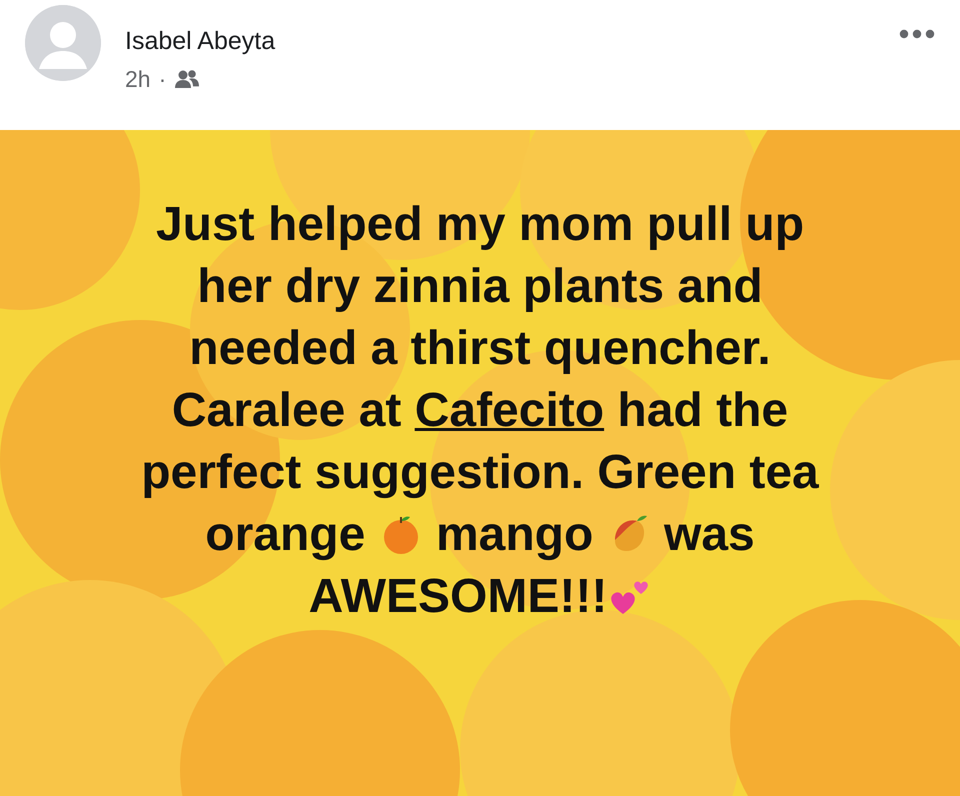 The height and width of the screenshot is (796, 960). Describe the element at coordinates (500, 41) in the screenshot. I see `author-name: Isabel Abeyta` at that location.